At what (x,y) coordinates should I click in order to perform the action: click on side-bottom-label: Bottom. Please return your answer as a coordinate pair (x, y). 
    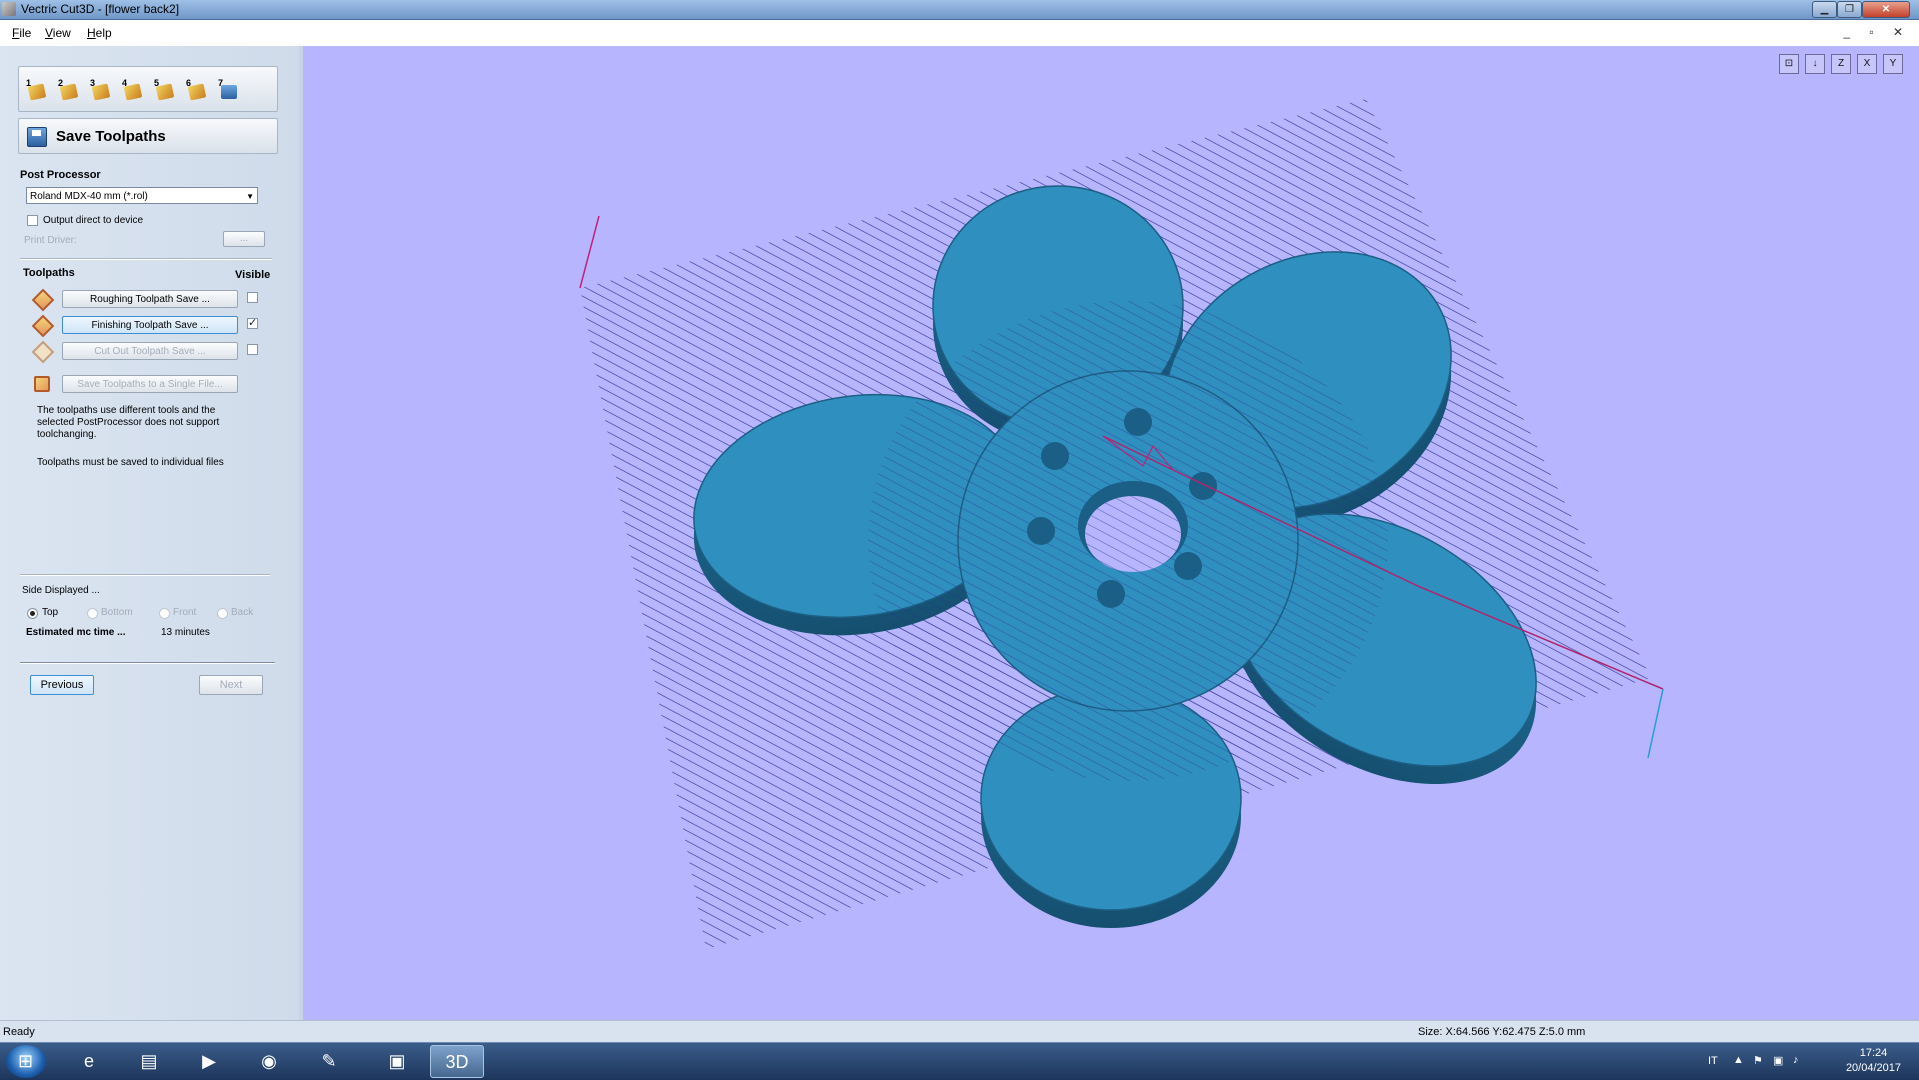
    Looking at the image, I should click on (117, 612).